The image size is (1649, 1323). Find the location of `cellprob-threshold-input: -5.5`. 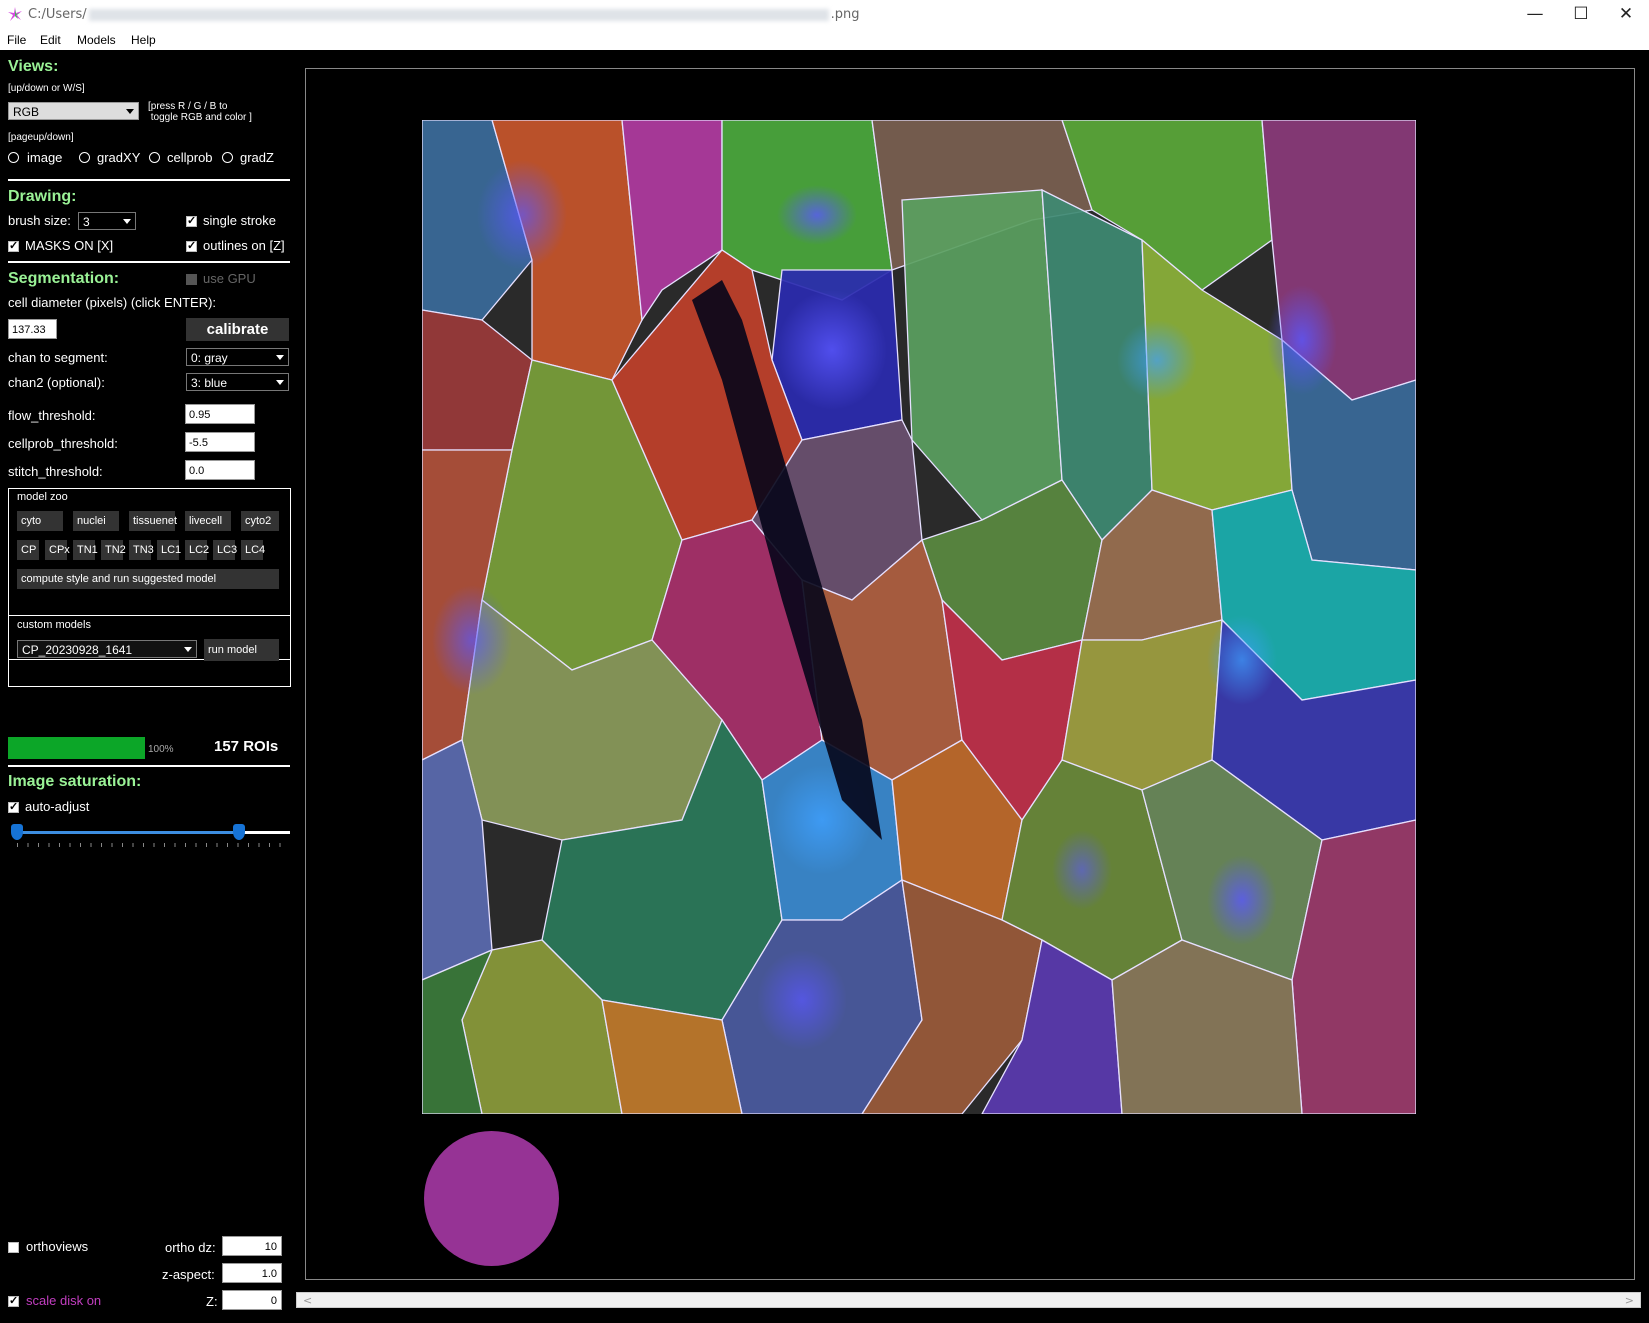

cellprob-threshold-input: -5.5 is located at coordinates (220, 442).